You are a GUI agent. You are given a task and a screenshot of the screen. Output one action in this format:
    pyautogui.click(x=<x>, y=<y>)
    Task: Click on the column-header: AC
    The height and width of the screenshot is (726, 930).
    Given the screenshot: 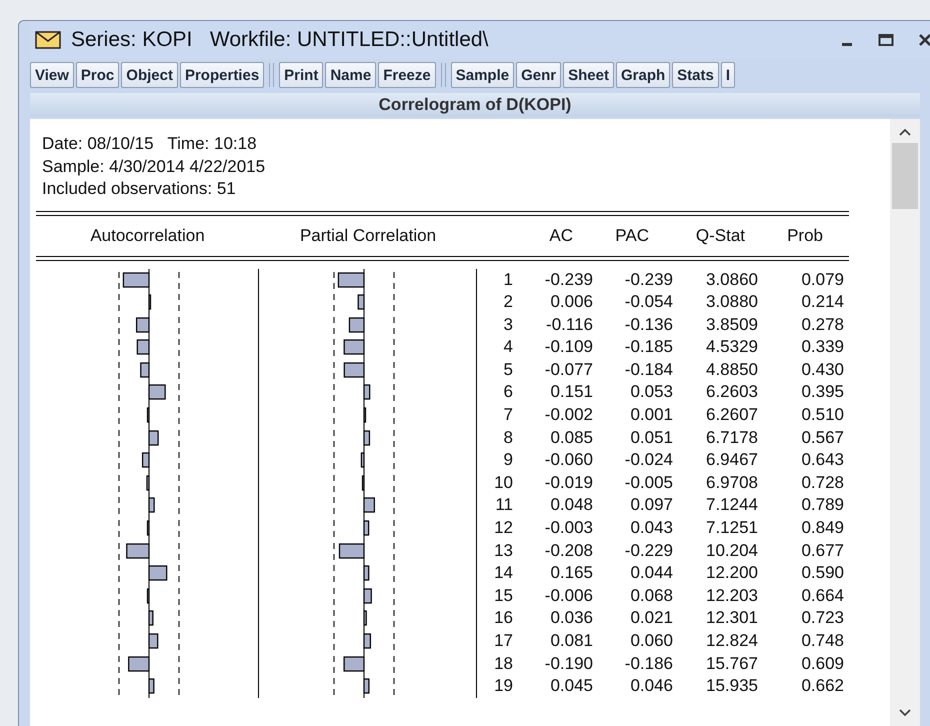 What is the action you would take?
    pyautogui.click(x=560, y=236)
    